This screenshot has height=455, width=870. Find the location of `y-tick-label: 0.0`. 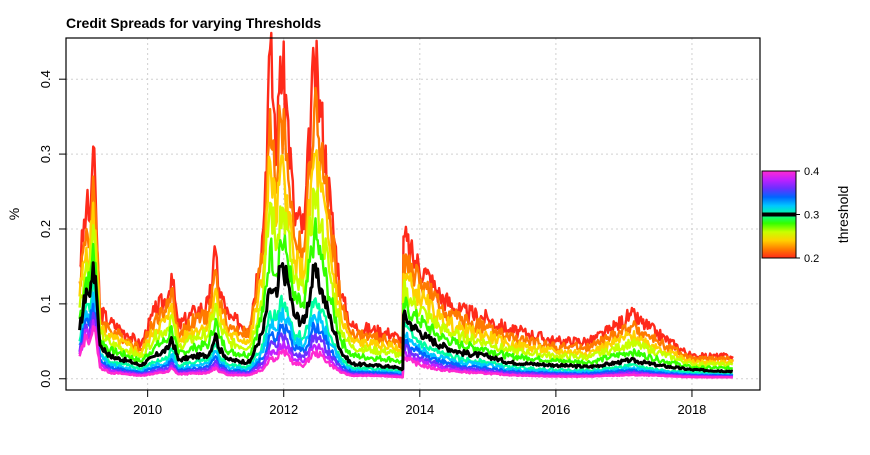

y-tick-label: 0.0 is located at coordinates (45, 379).